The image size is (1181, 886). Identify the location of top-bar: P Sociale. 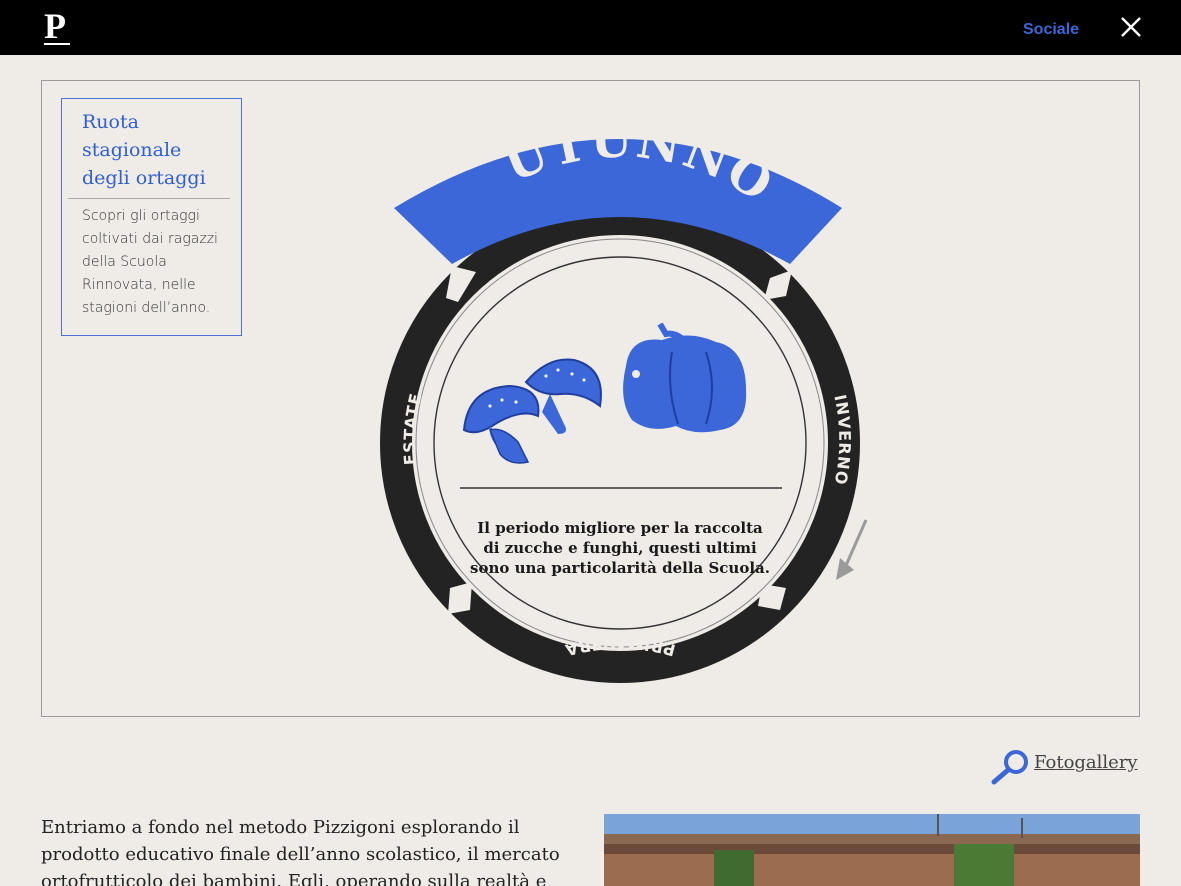
(590, 27).